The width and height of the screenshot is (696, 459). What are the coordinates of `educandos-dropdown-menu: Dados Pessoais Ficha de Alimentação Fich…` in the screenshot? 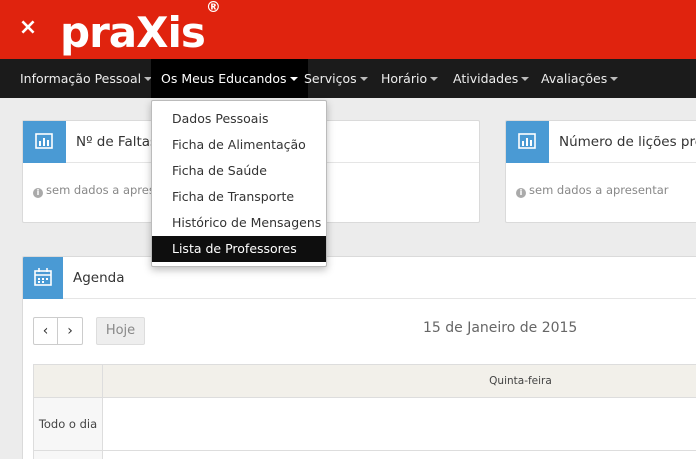 It's located at (239, 183).